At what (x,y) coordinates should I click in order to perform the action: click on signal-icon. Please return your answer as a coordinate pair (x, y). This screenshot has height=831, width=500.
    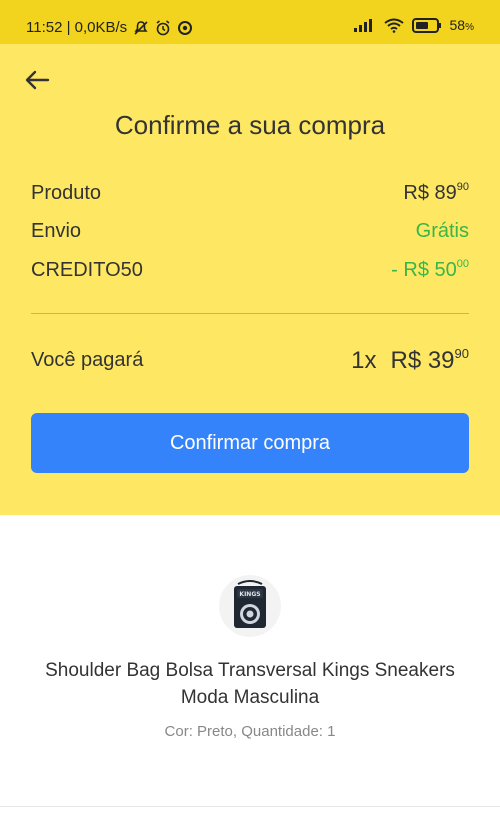
    Looking at the image, I should click on (362, 25).